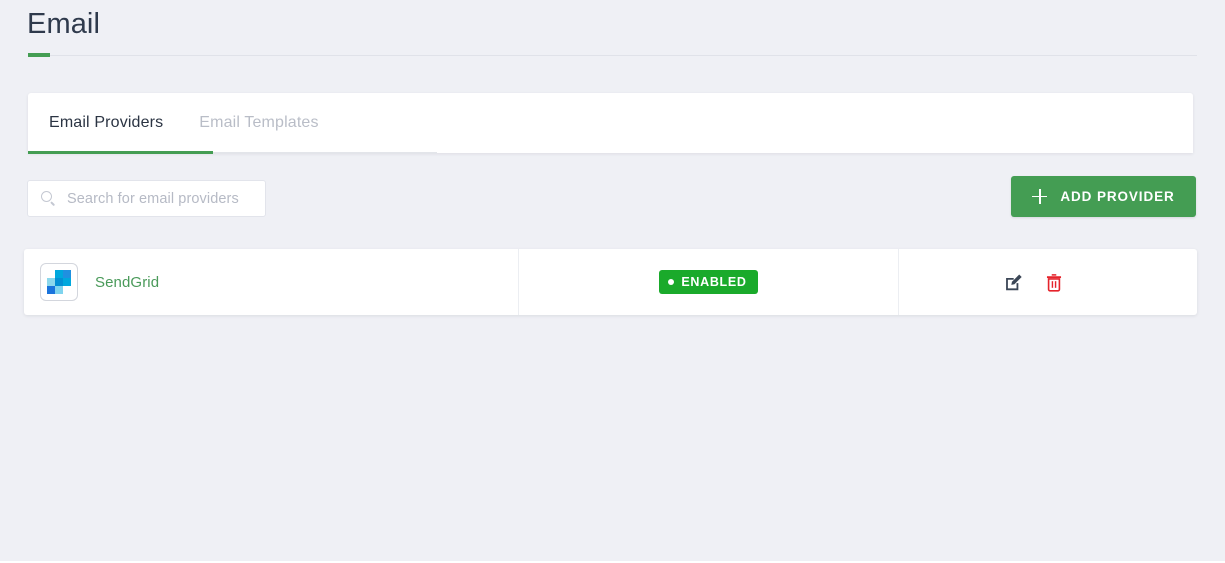  Describe the element at coordinates (191, 123) in the screenshot. I see `tab-strip: Email Providers Email Templates` at that location.